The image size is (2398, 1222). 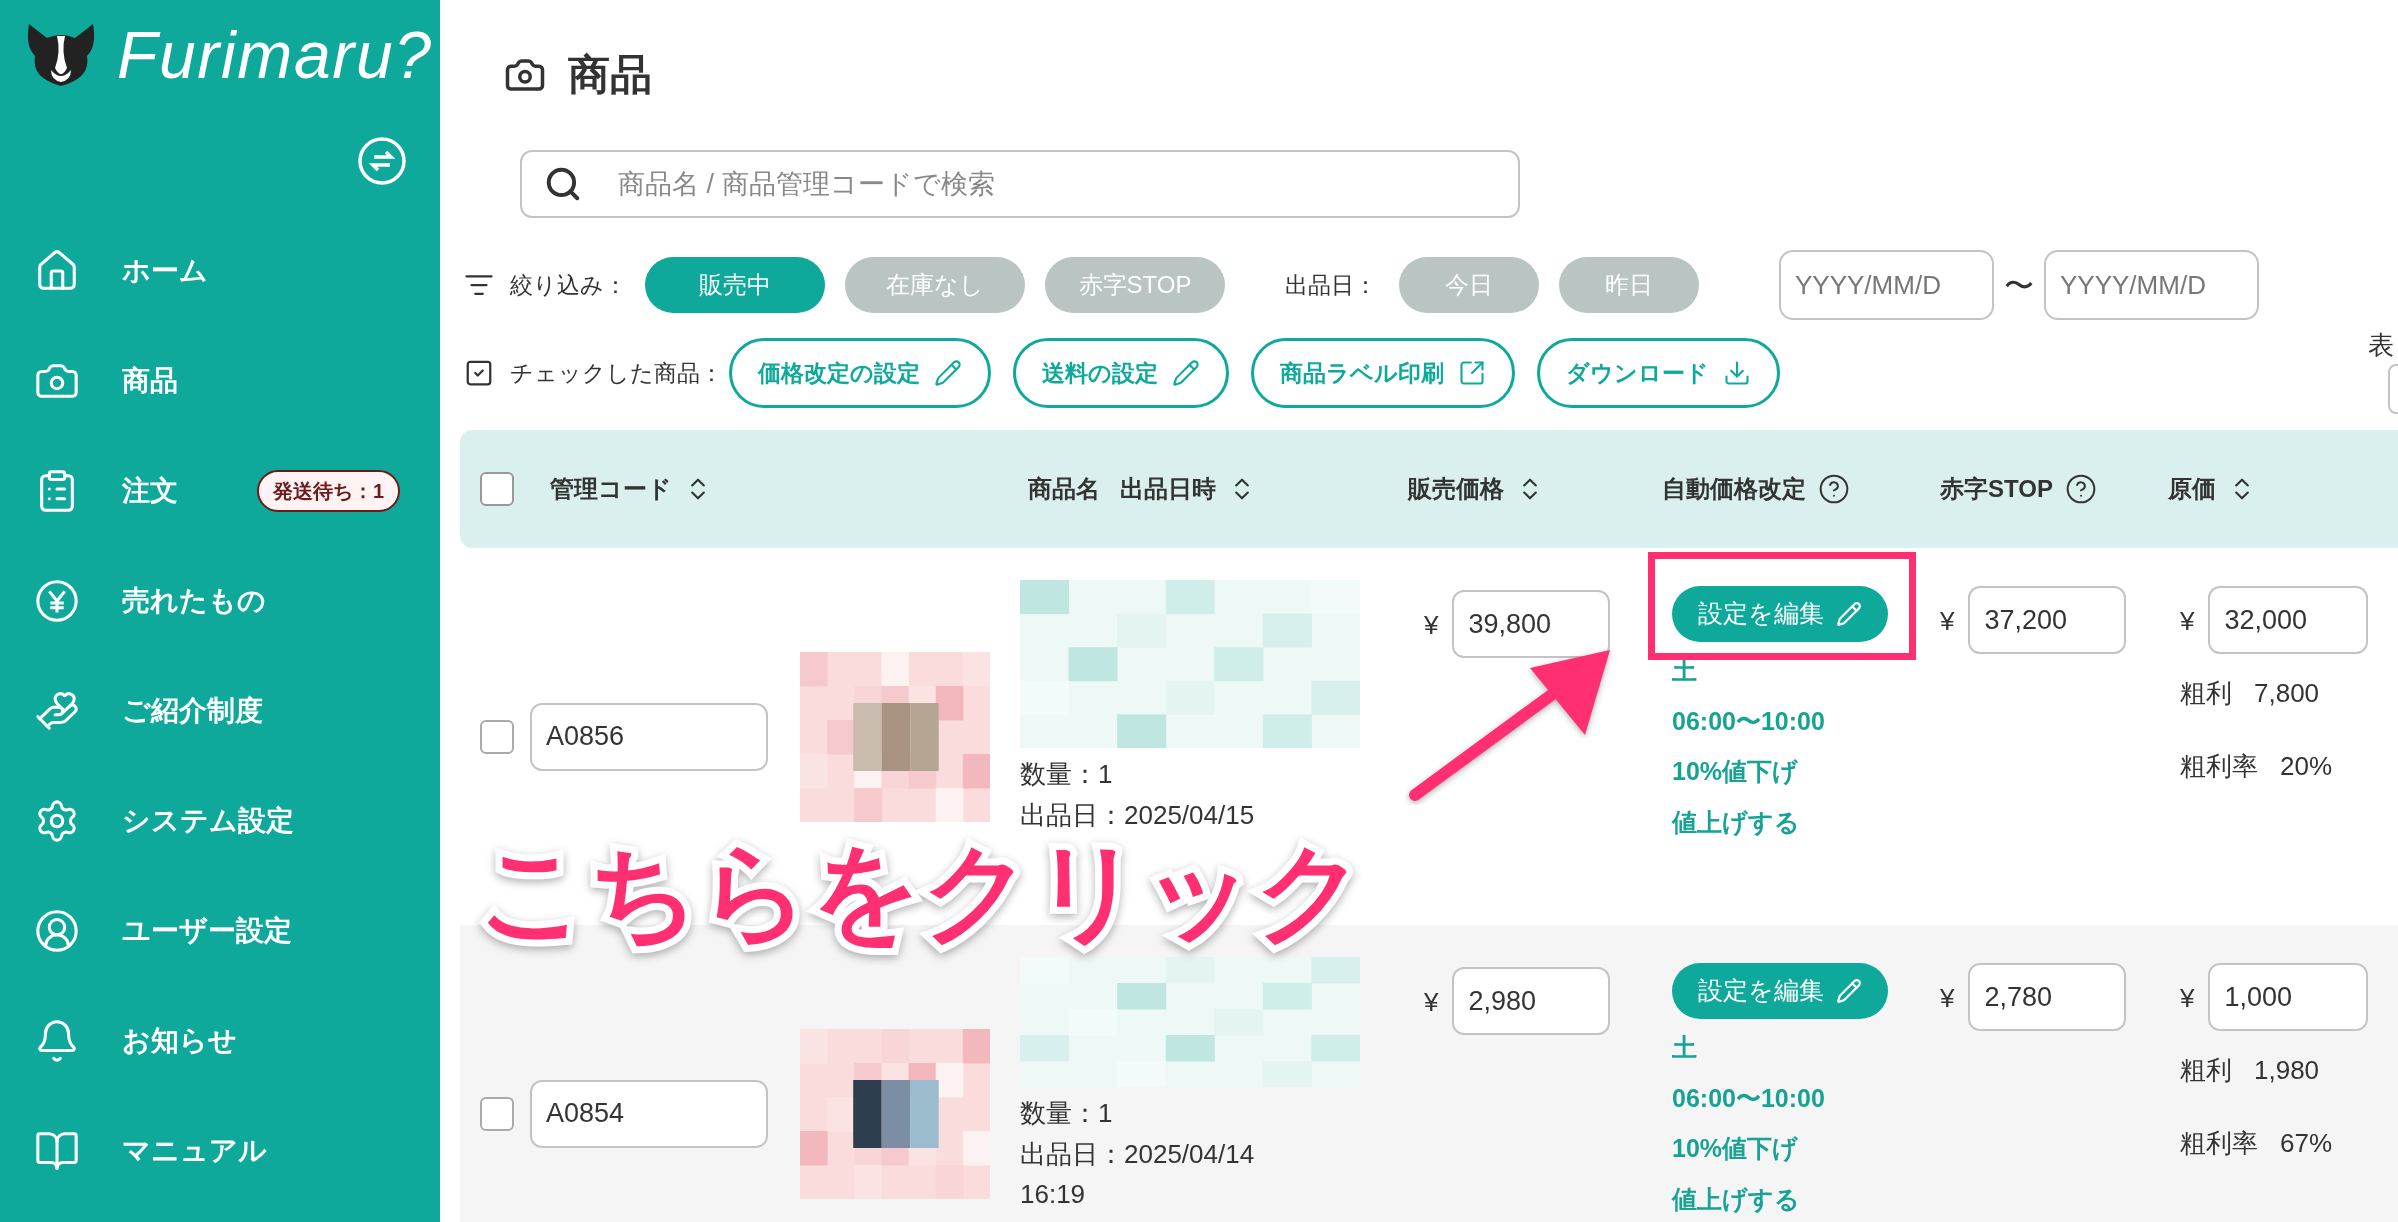 What do you see at coordinates (735, 285) in the screenshot?
I see `filter-chip: 販売中` at bounding box center [735, 285].